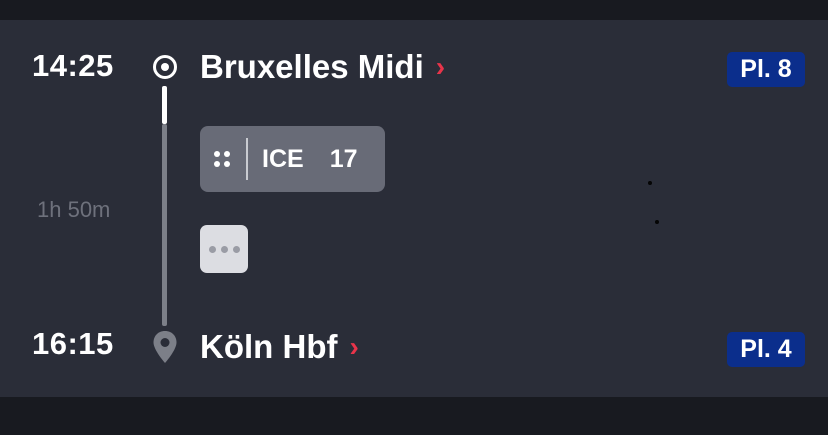 The height and width of the screenshot is (435, 828). I want to click on origin-target-icon, so click(165, 67).